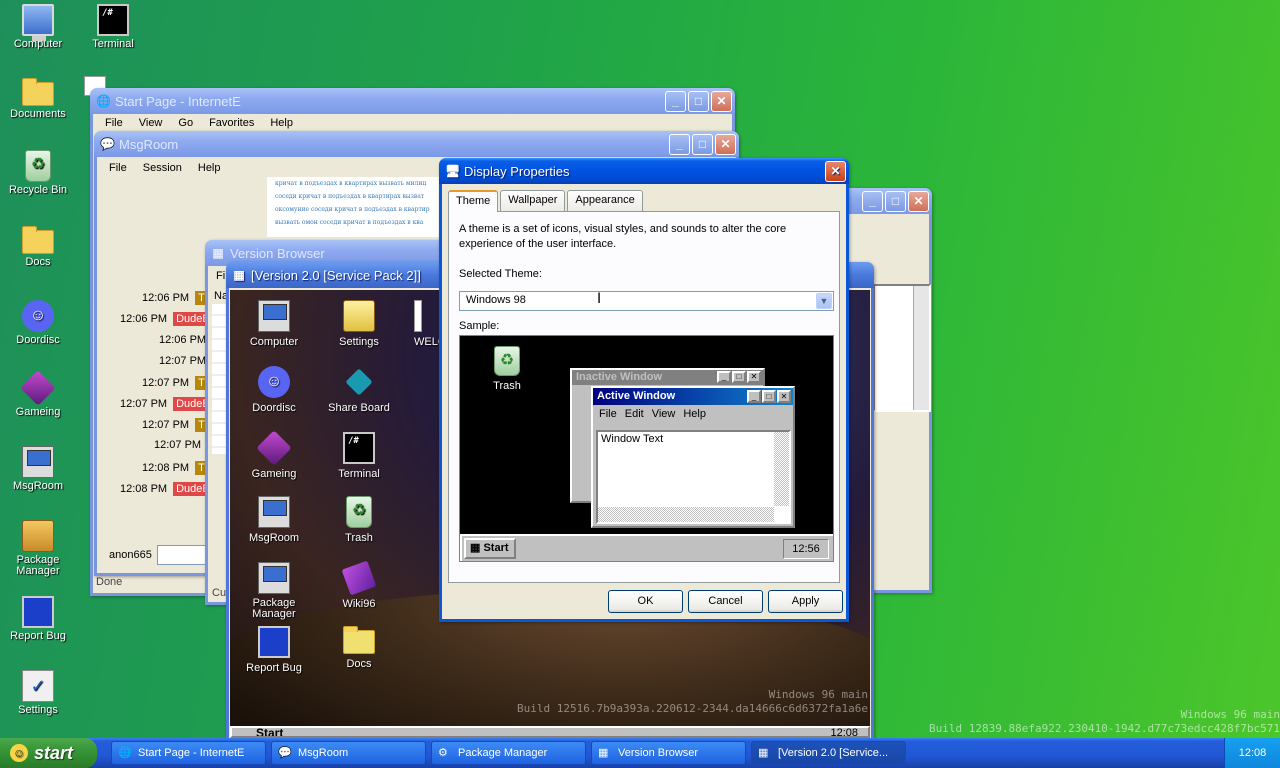  Describe the element at coordinates (644, 171) in the screenshot. I see `display-properties-titlebar: 🖥 Display Properties ✕` at that location.